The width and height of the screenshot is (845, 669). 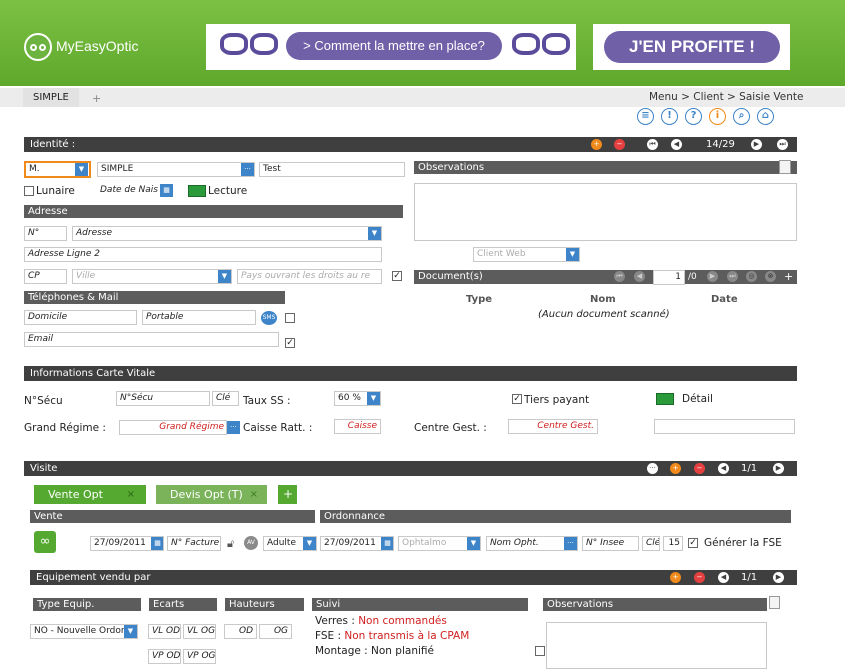 What do you see at coordinates (785, 167) in the screenshot?
I see `edit-note-icon` at bounding box center [785, 167].